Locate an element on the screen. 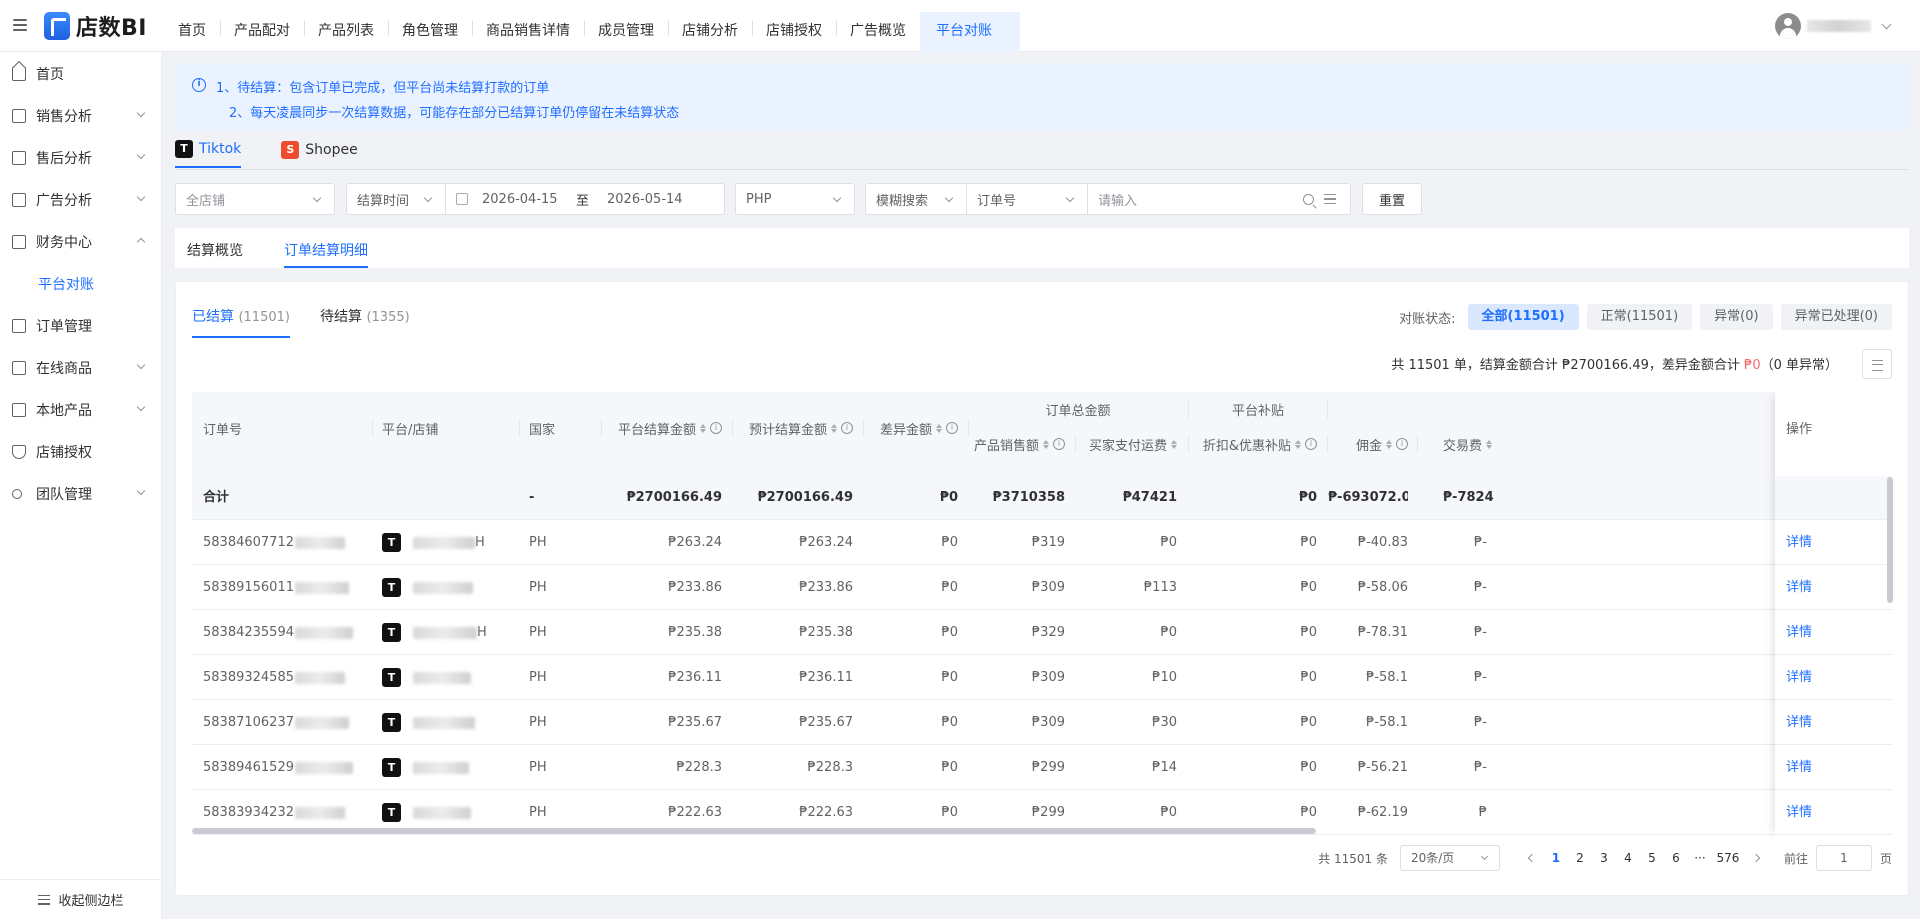  sidebar-item-store-authorization: 店铺授权 is located at coordinates (81, 452).